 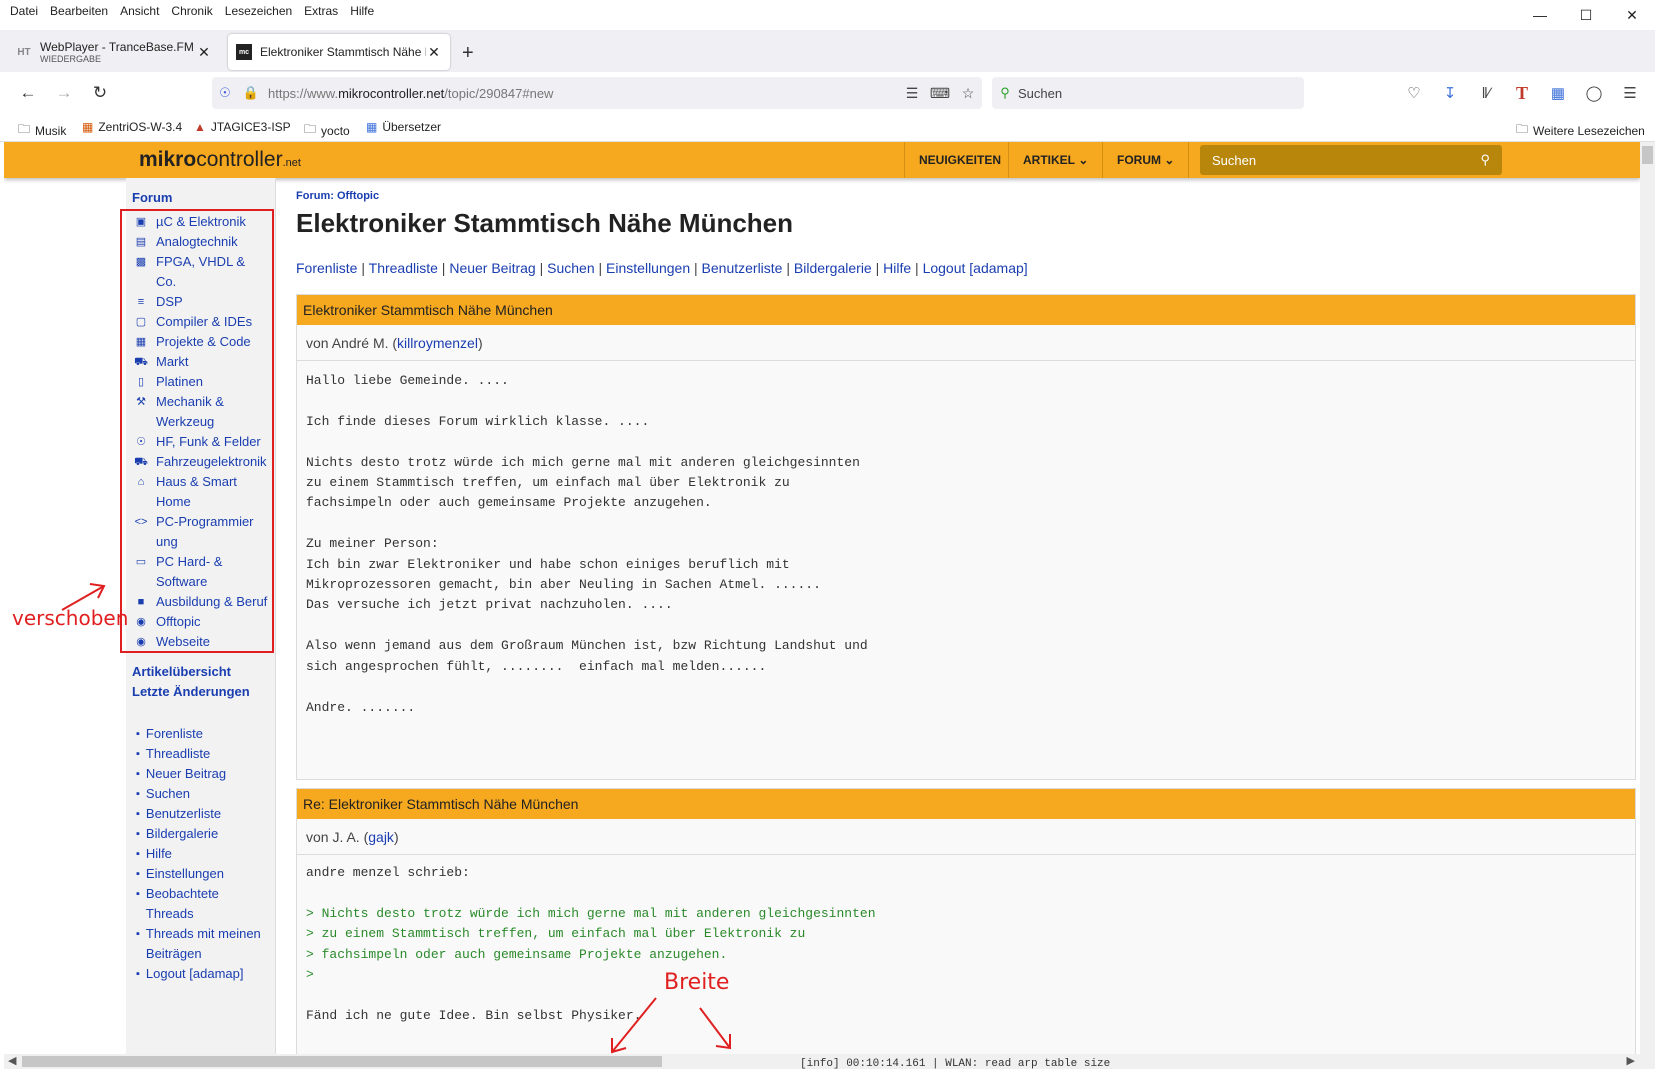 I want to click on page-title: Elektroniker Stammtisch Nähe München, so click(x=545, y=223).